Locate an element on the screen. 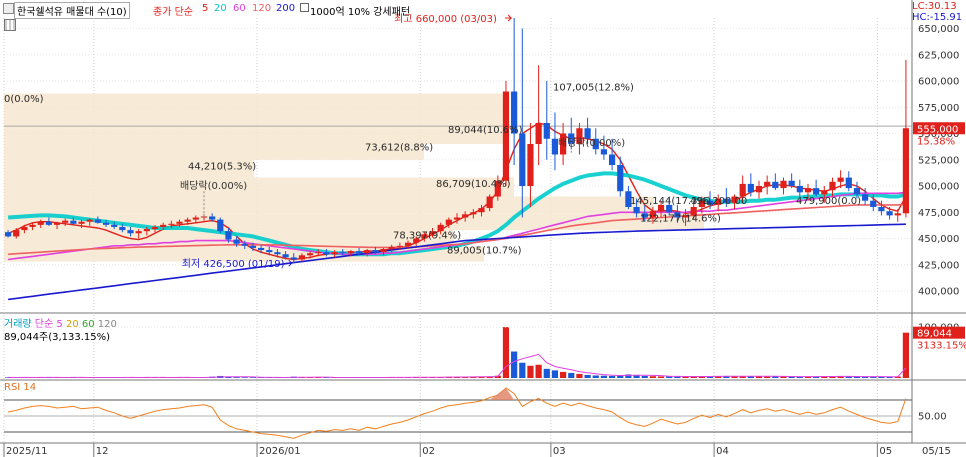  current-price-label: 555,000 is located at coordinates (937, 129).